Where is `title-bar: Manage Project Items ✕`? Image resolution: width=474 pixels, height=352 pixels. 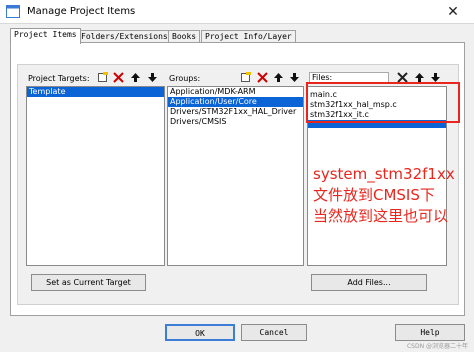
title-bar: Manage Project Items ✕ is located at coordinates (237, 12).